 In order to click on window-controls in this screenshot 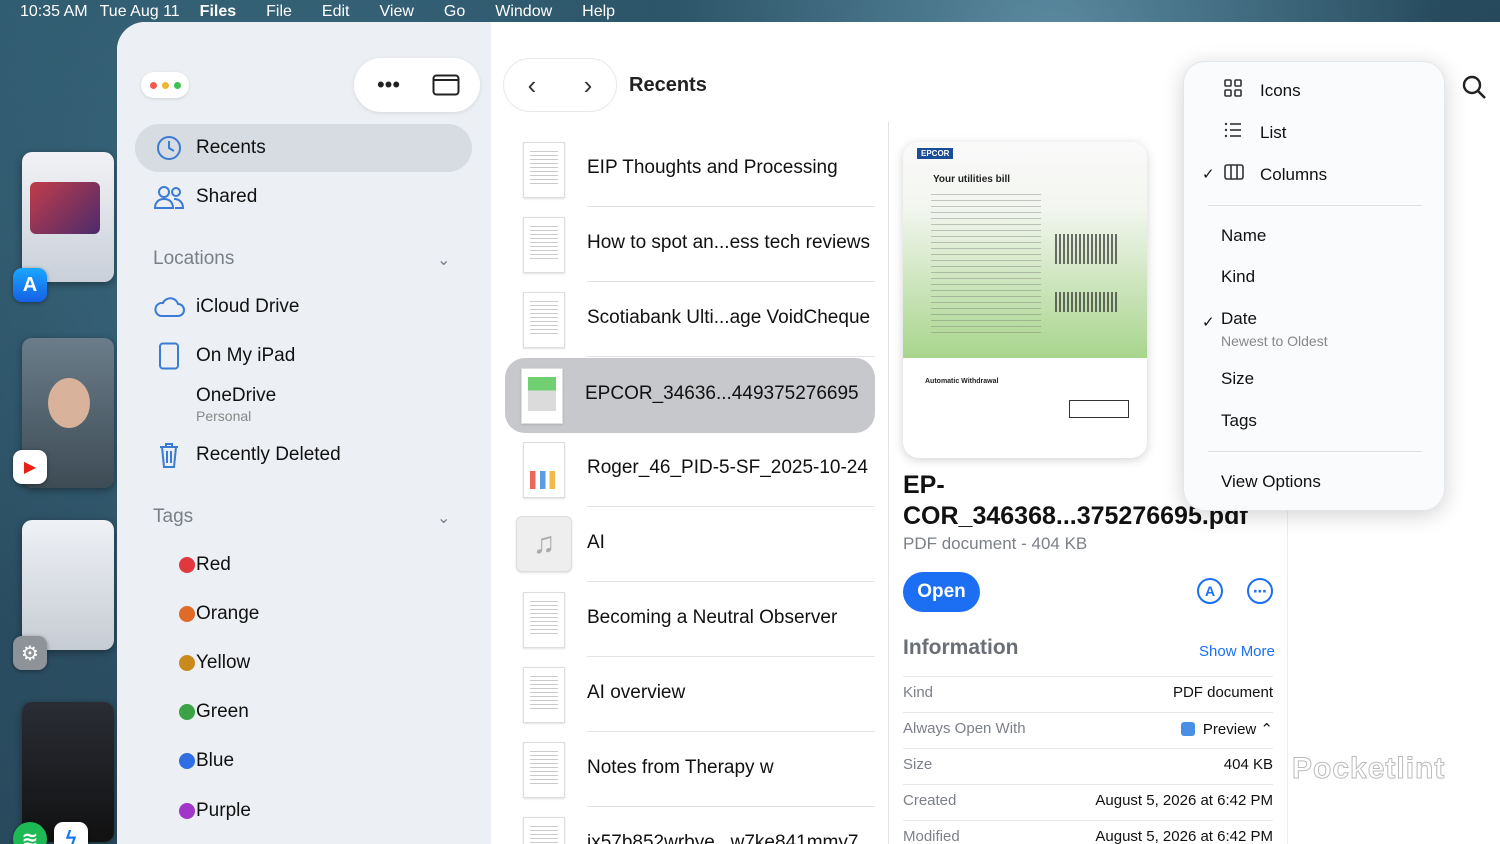, I will do `click(165, 85)`.